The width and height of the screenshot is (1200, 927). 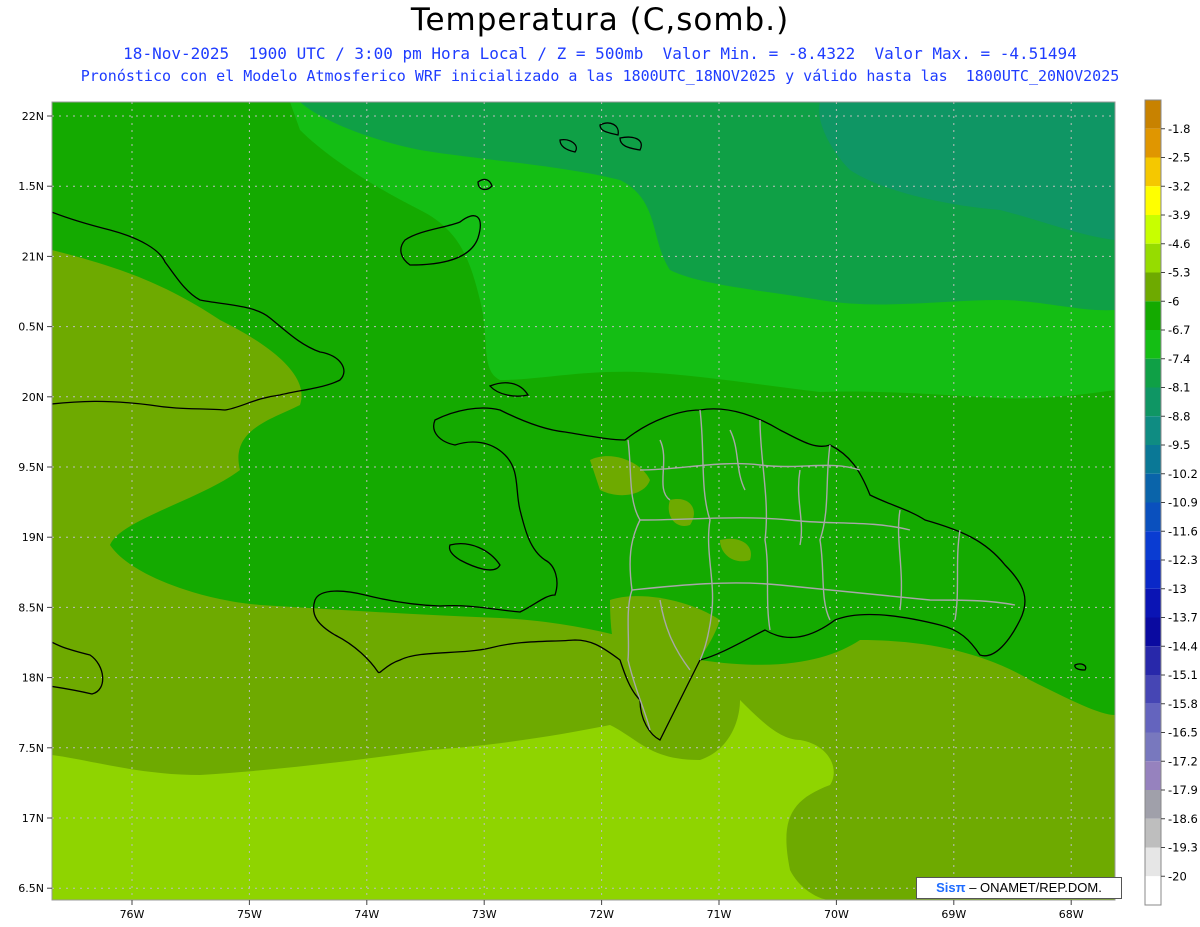 What do you see at coordinates (1179, 186) in the screenshot?
I see `colorbar-label: -3.2` at bounding box center [1179, 186].